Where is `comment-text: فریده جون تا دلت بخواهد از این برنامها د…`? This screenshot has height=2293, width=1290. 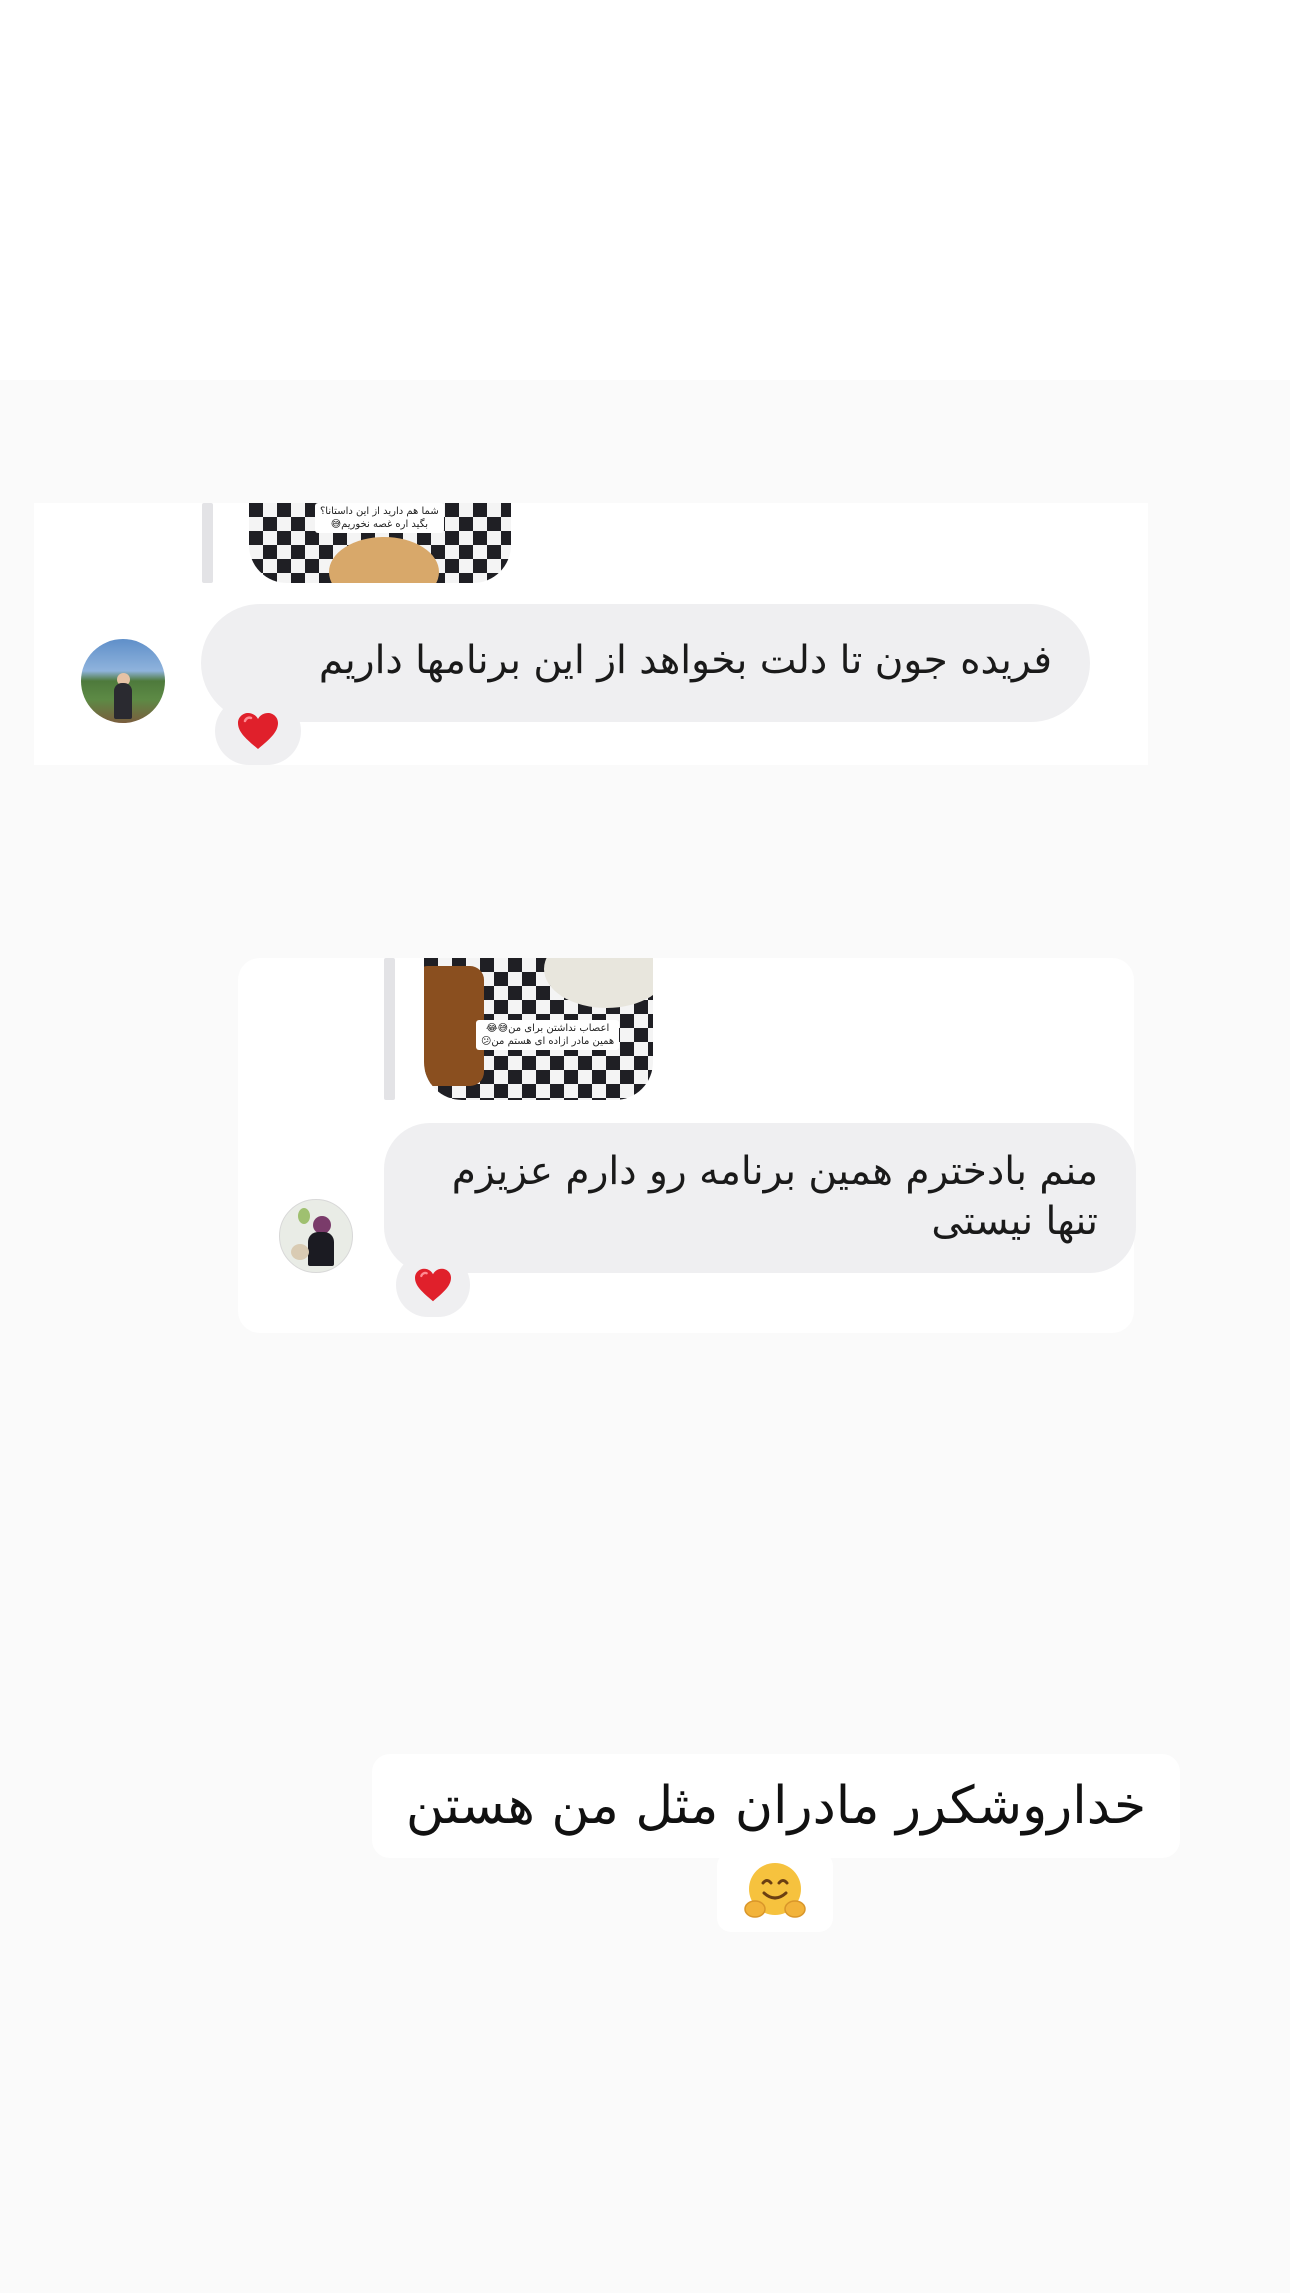 comment-text: فریده جون تا دلت بخواهد از این برنامها د… is located at coordinates (685, 660).